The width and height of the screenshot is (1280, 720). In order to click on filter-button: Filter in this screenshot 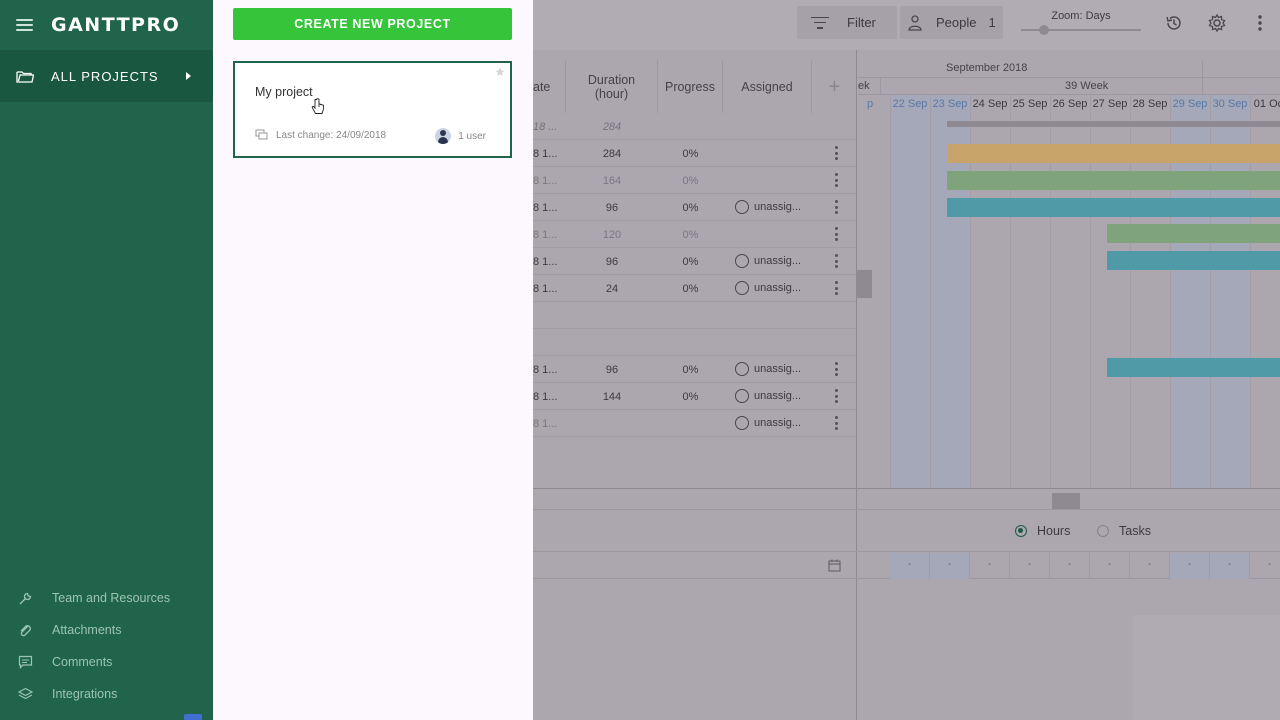, I will do `click(847, 22)`.